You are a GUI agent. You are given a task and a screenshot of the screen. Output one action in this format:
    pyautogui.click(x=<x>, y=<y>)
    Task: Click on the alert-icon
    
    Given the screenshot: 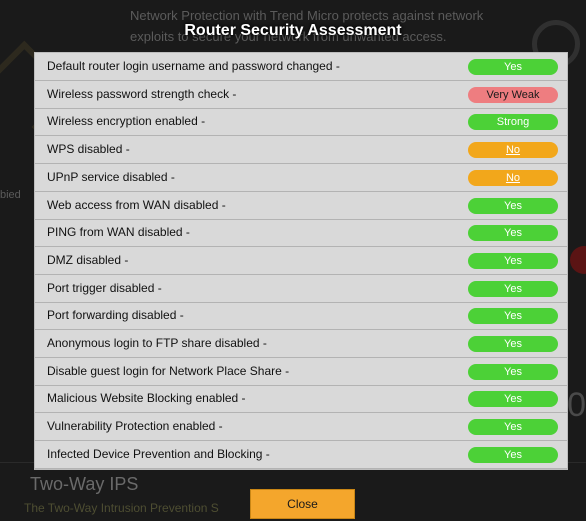 What is the action you would take?
    pyautogui.click(x=578, y=260)
    